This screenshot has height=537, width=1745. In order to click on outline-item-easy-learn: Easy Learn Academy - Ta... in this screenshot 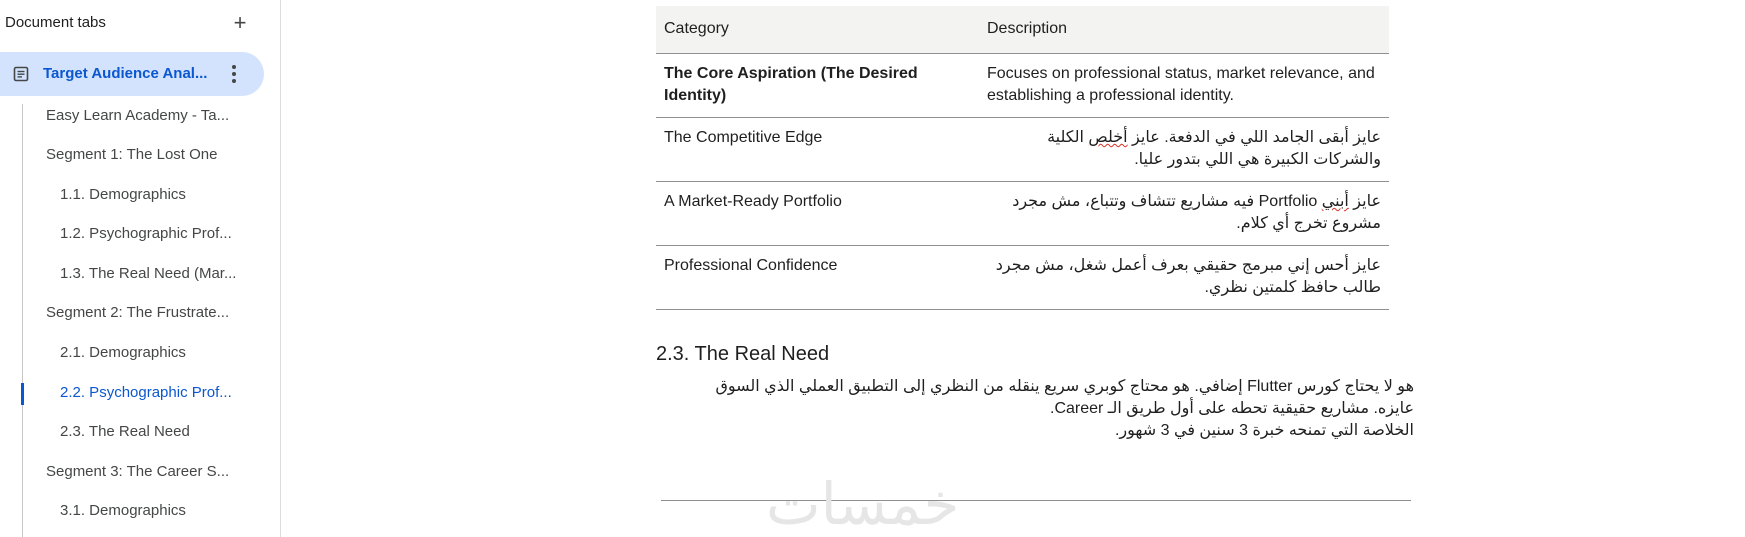, I will do `click(137, 116)`.